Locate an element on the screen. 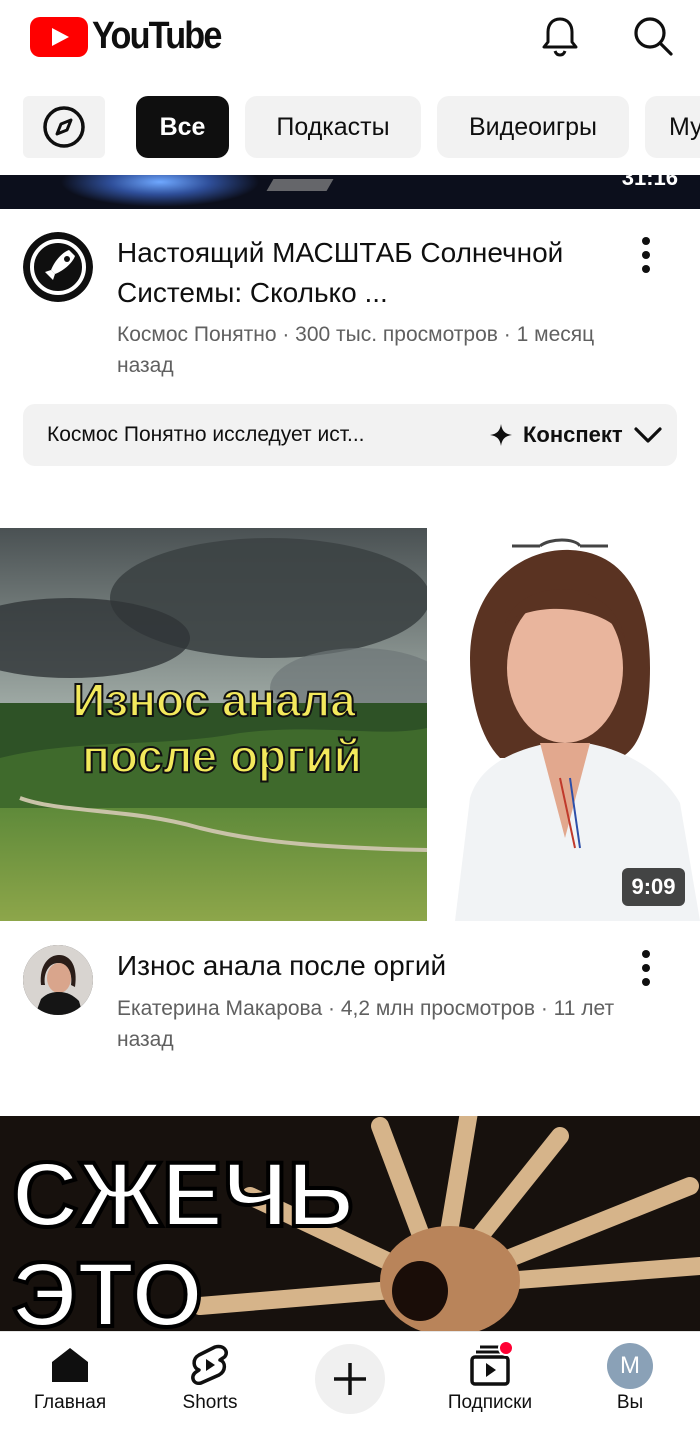 The image size is (700, 1442). youtube-play-icon is located at coordinates (59, 36).